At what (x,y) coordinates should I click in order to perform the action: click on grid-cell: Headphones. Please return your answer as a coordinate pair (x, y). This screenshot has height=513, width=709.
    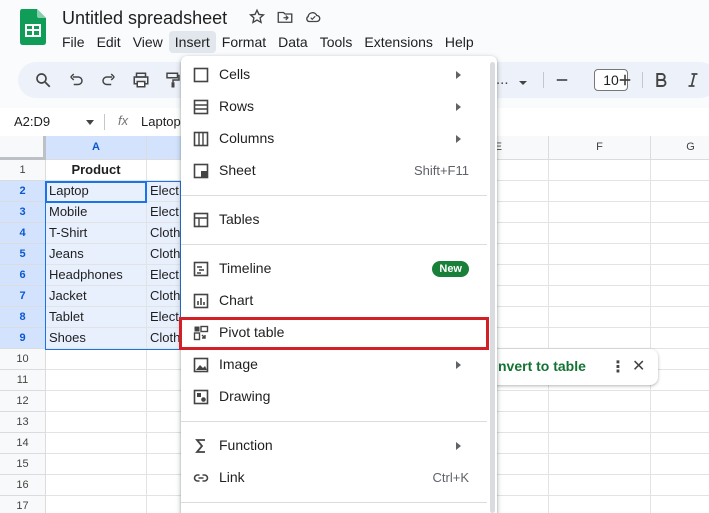
    Looking at the image, I should click on (96, 275).